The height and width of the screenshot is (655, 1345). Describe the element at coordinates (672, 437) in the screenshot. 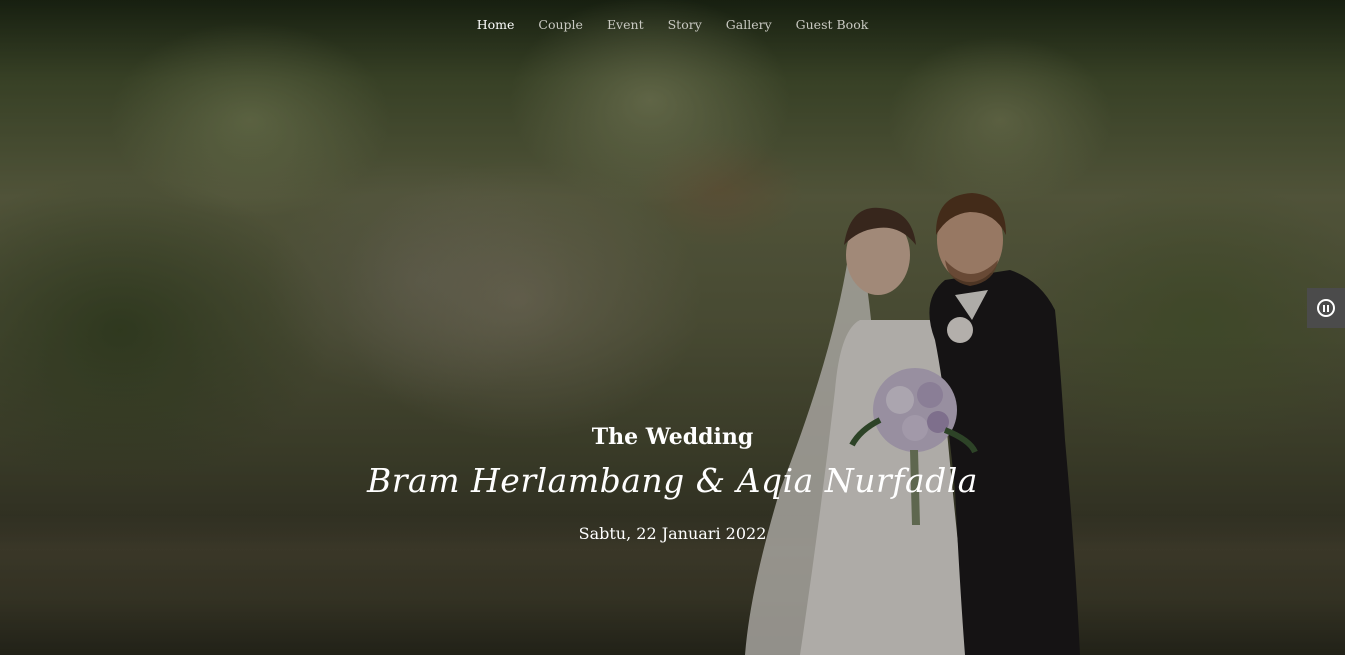

I see `hero-heading: The Wedding` at that location.